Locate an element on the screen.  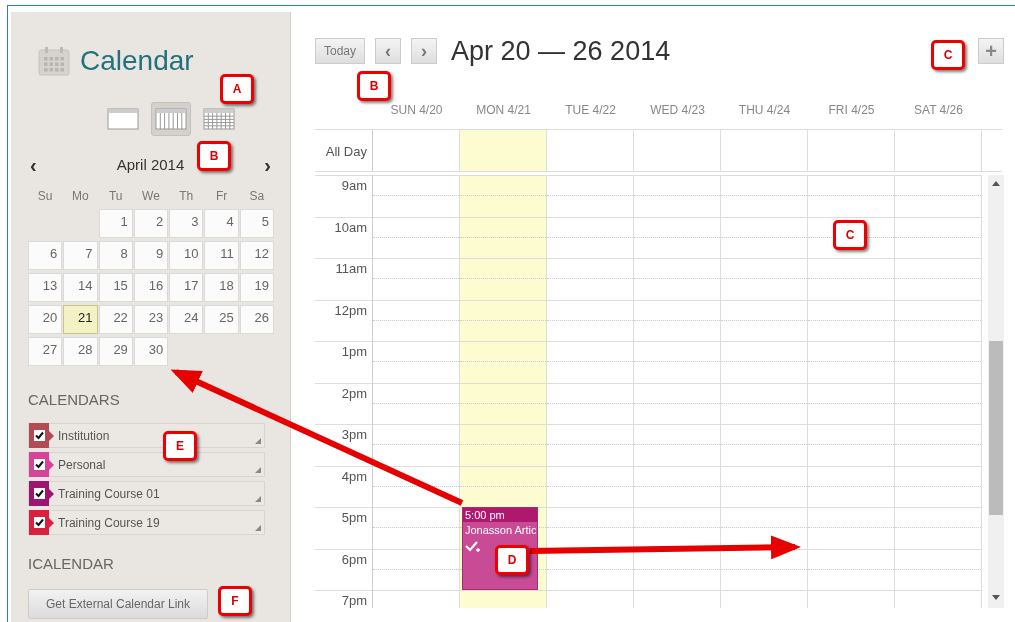
date-cell: 30 is located at coordinates (151, 351).